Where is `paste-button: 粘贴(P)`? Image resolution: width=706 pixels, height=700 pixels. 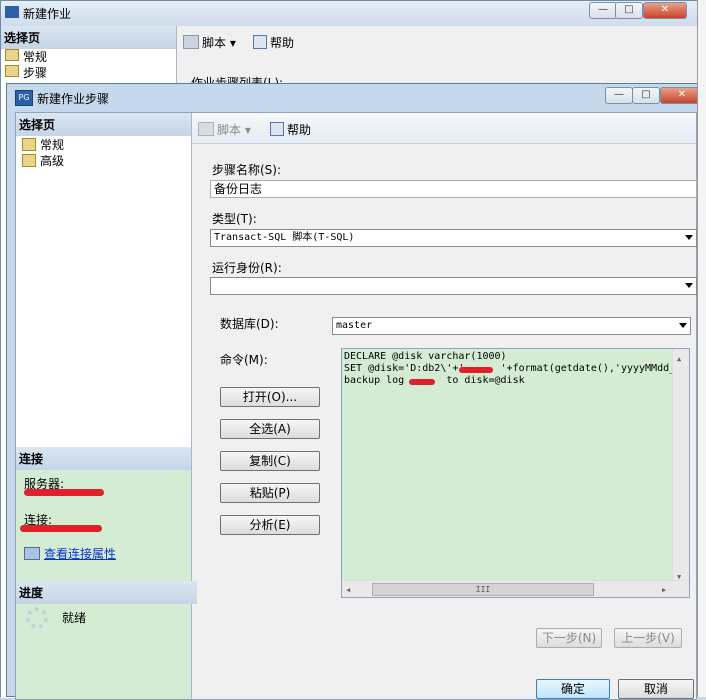
paste-button: 粘贴(P) is located at coordinates (270, 493).